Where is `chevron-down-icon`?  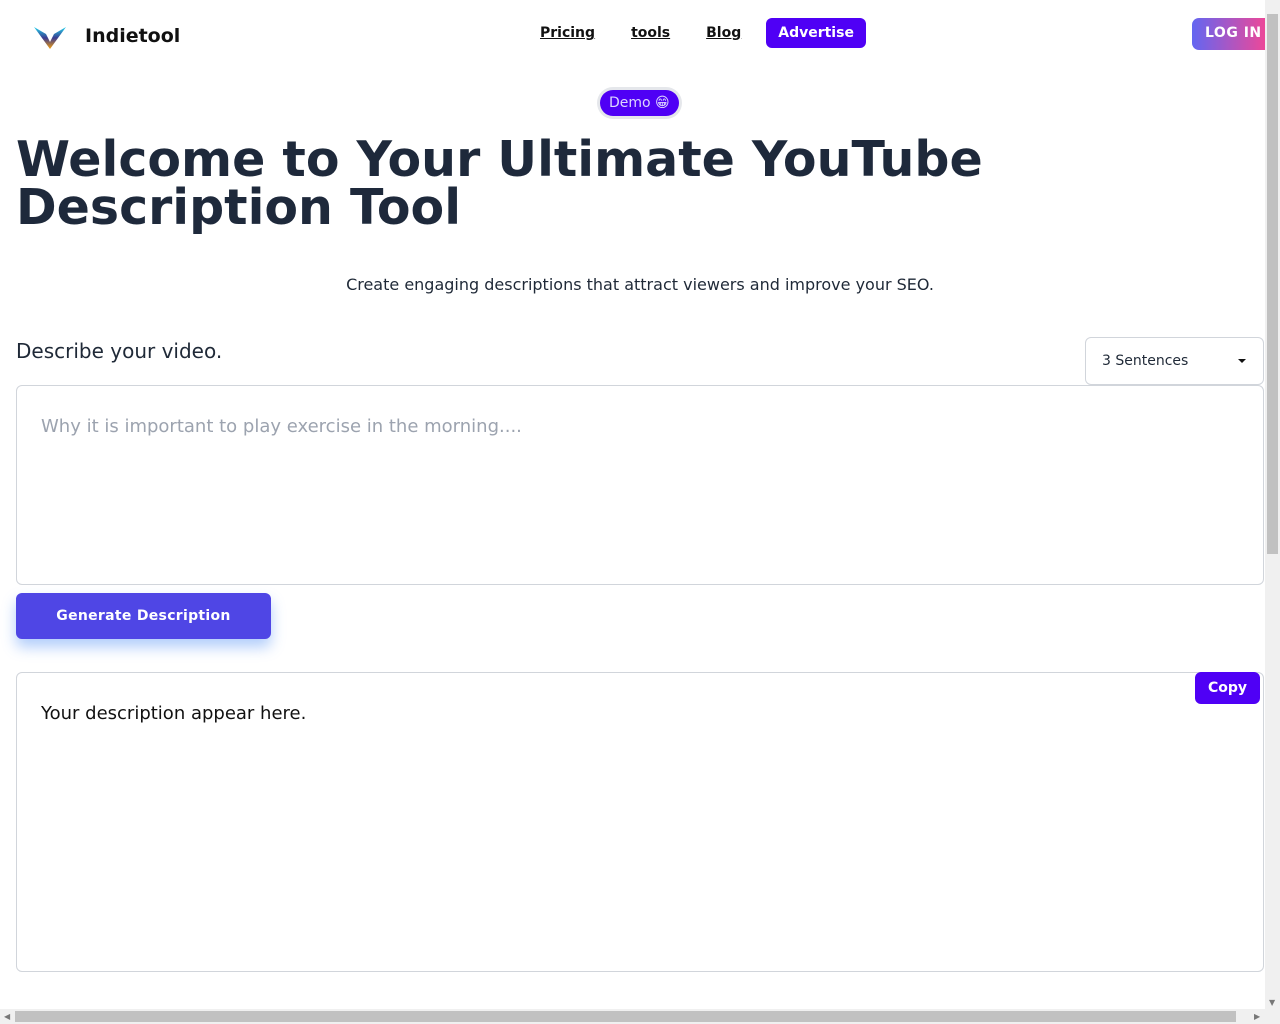
chevron-down-icon is located at coordinates (1242, 361).